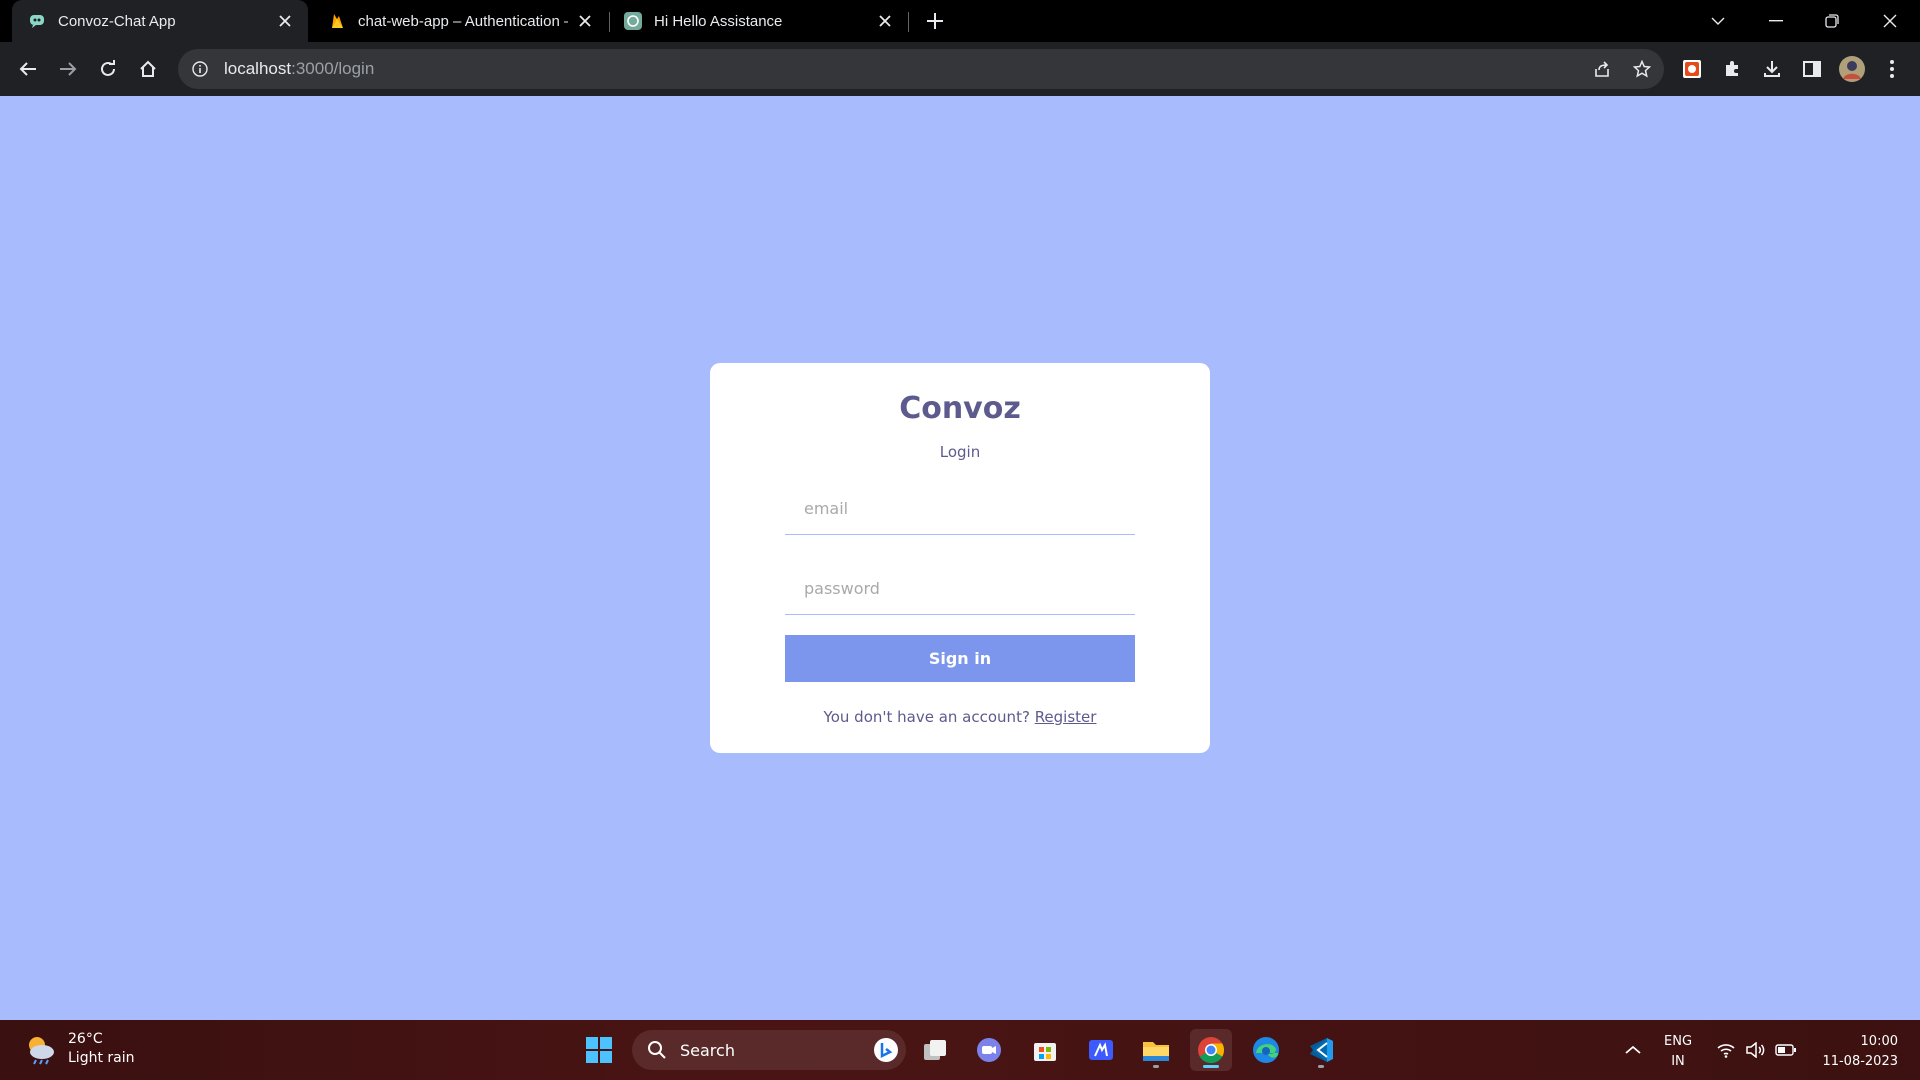 This screenshot has width=1920, height=1080. I want to click on close-window-button, so click(1890, 21).